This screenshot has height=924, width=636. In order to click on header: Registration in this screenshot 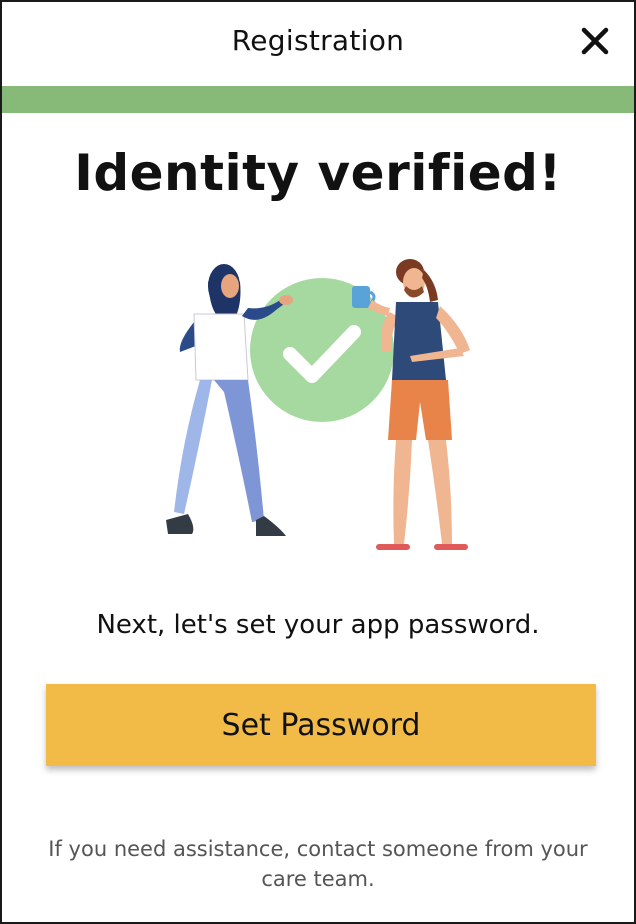, I will do `click(318, 44)`.